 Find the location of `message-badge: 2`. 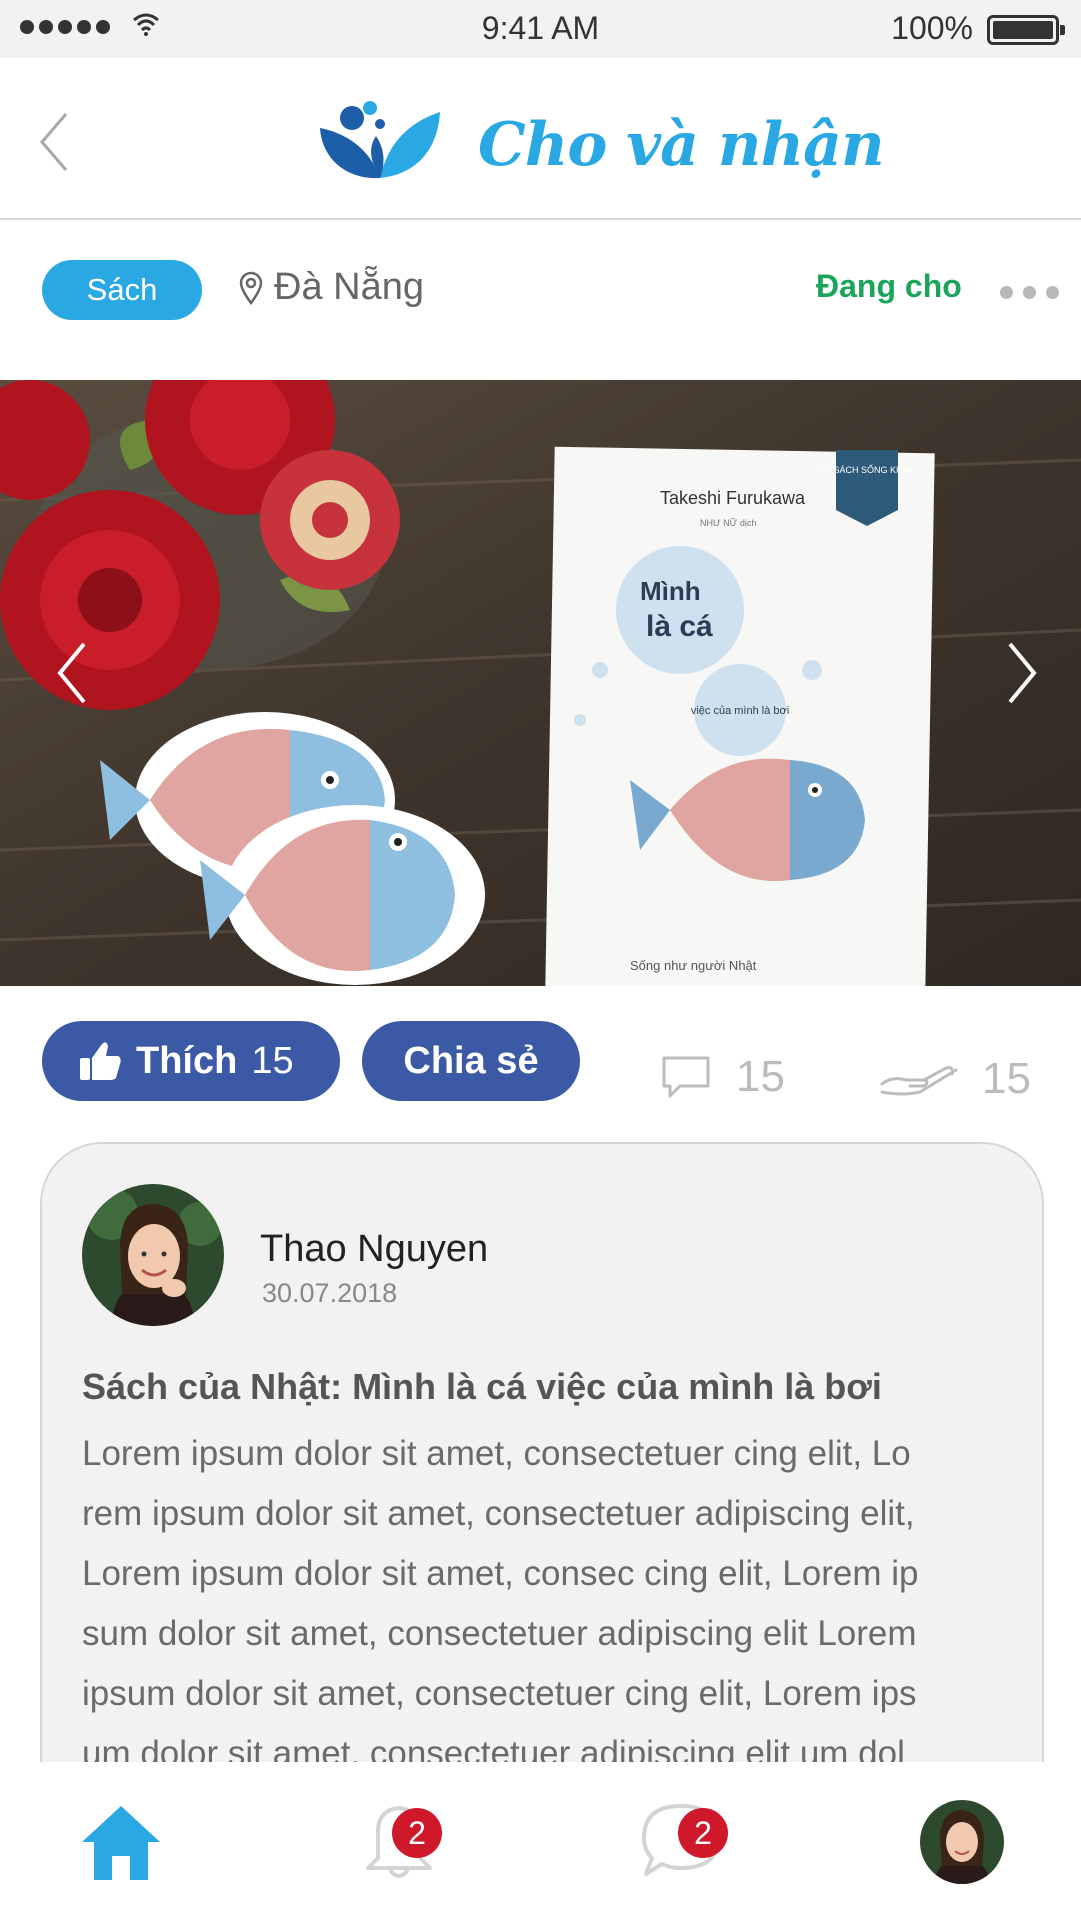

message-badge: 2 is located at coordinates (703, 1833).